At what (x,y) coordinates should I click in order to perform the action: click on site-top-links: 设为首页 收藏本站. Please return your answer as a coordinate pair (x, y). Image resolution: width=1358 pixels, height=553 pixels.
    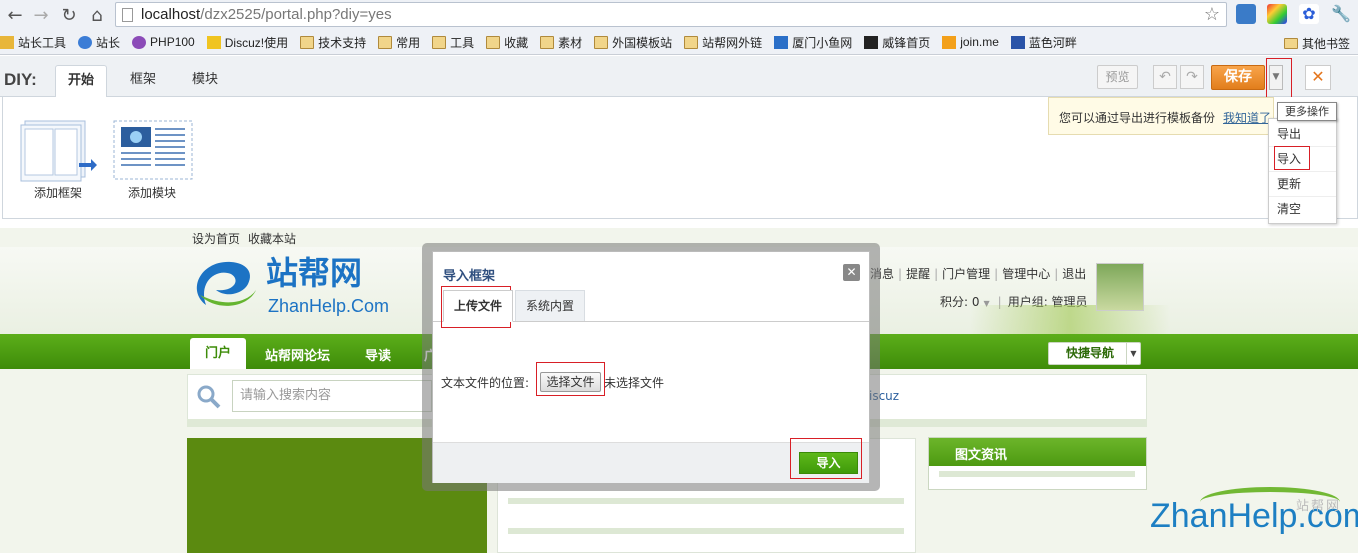
    Looking at the image, I should click on (248, 238).